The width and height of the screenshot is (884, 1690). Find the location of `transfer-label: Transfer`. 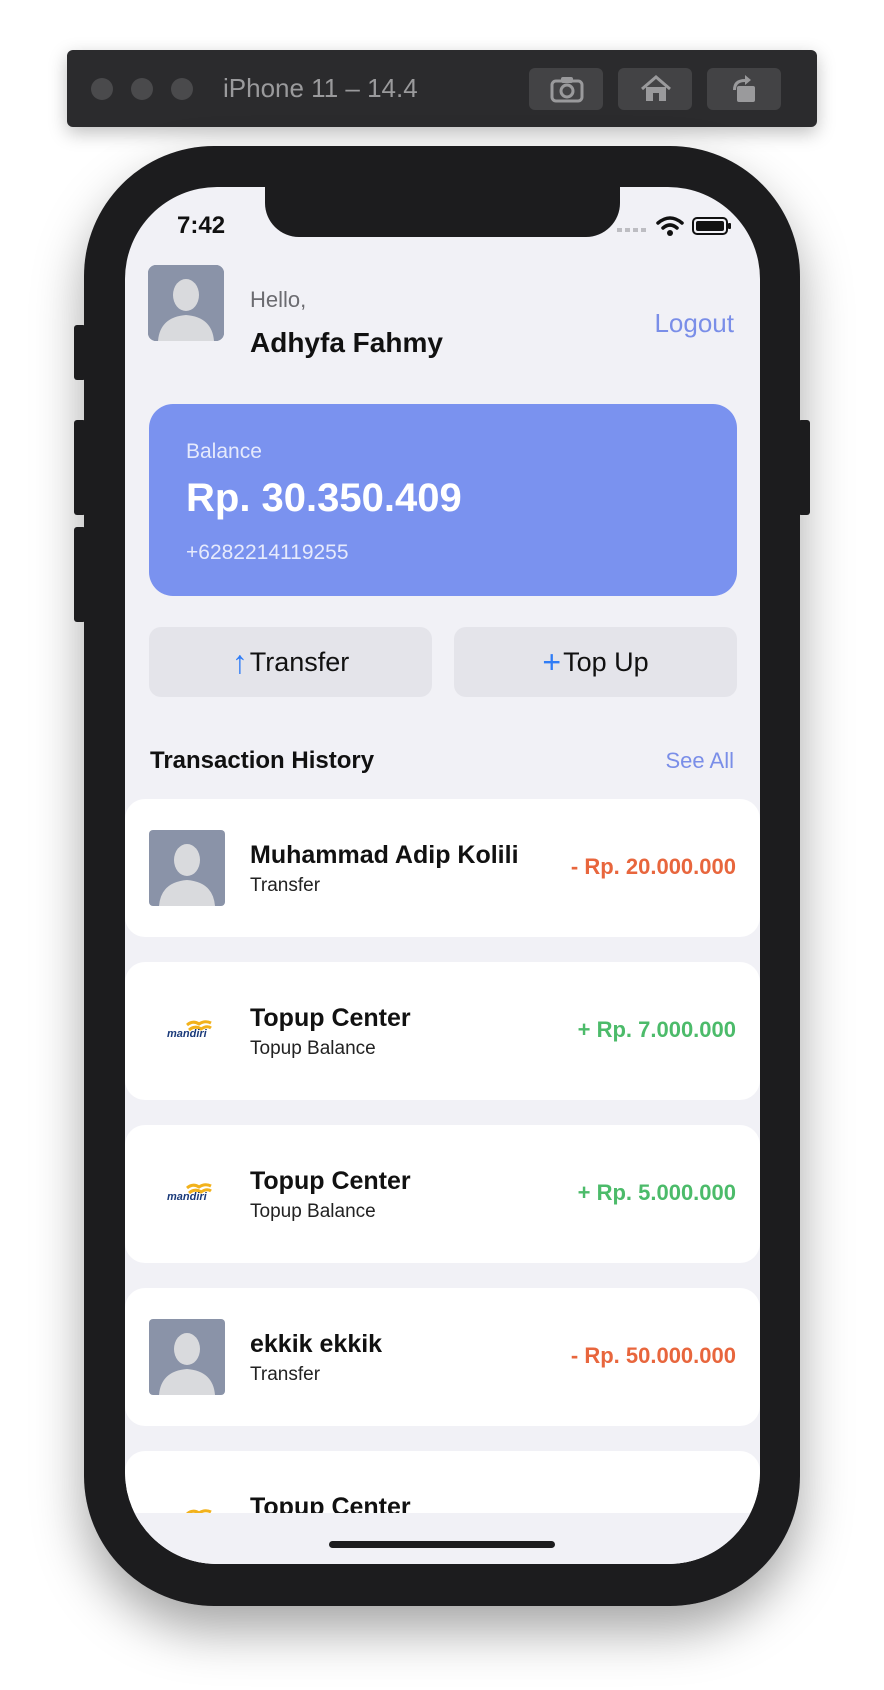

transfer-label: Transfer is located at coordinates (299, 661).